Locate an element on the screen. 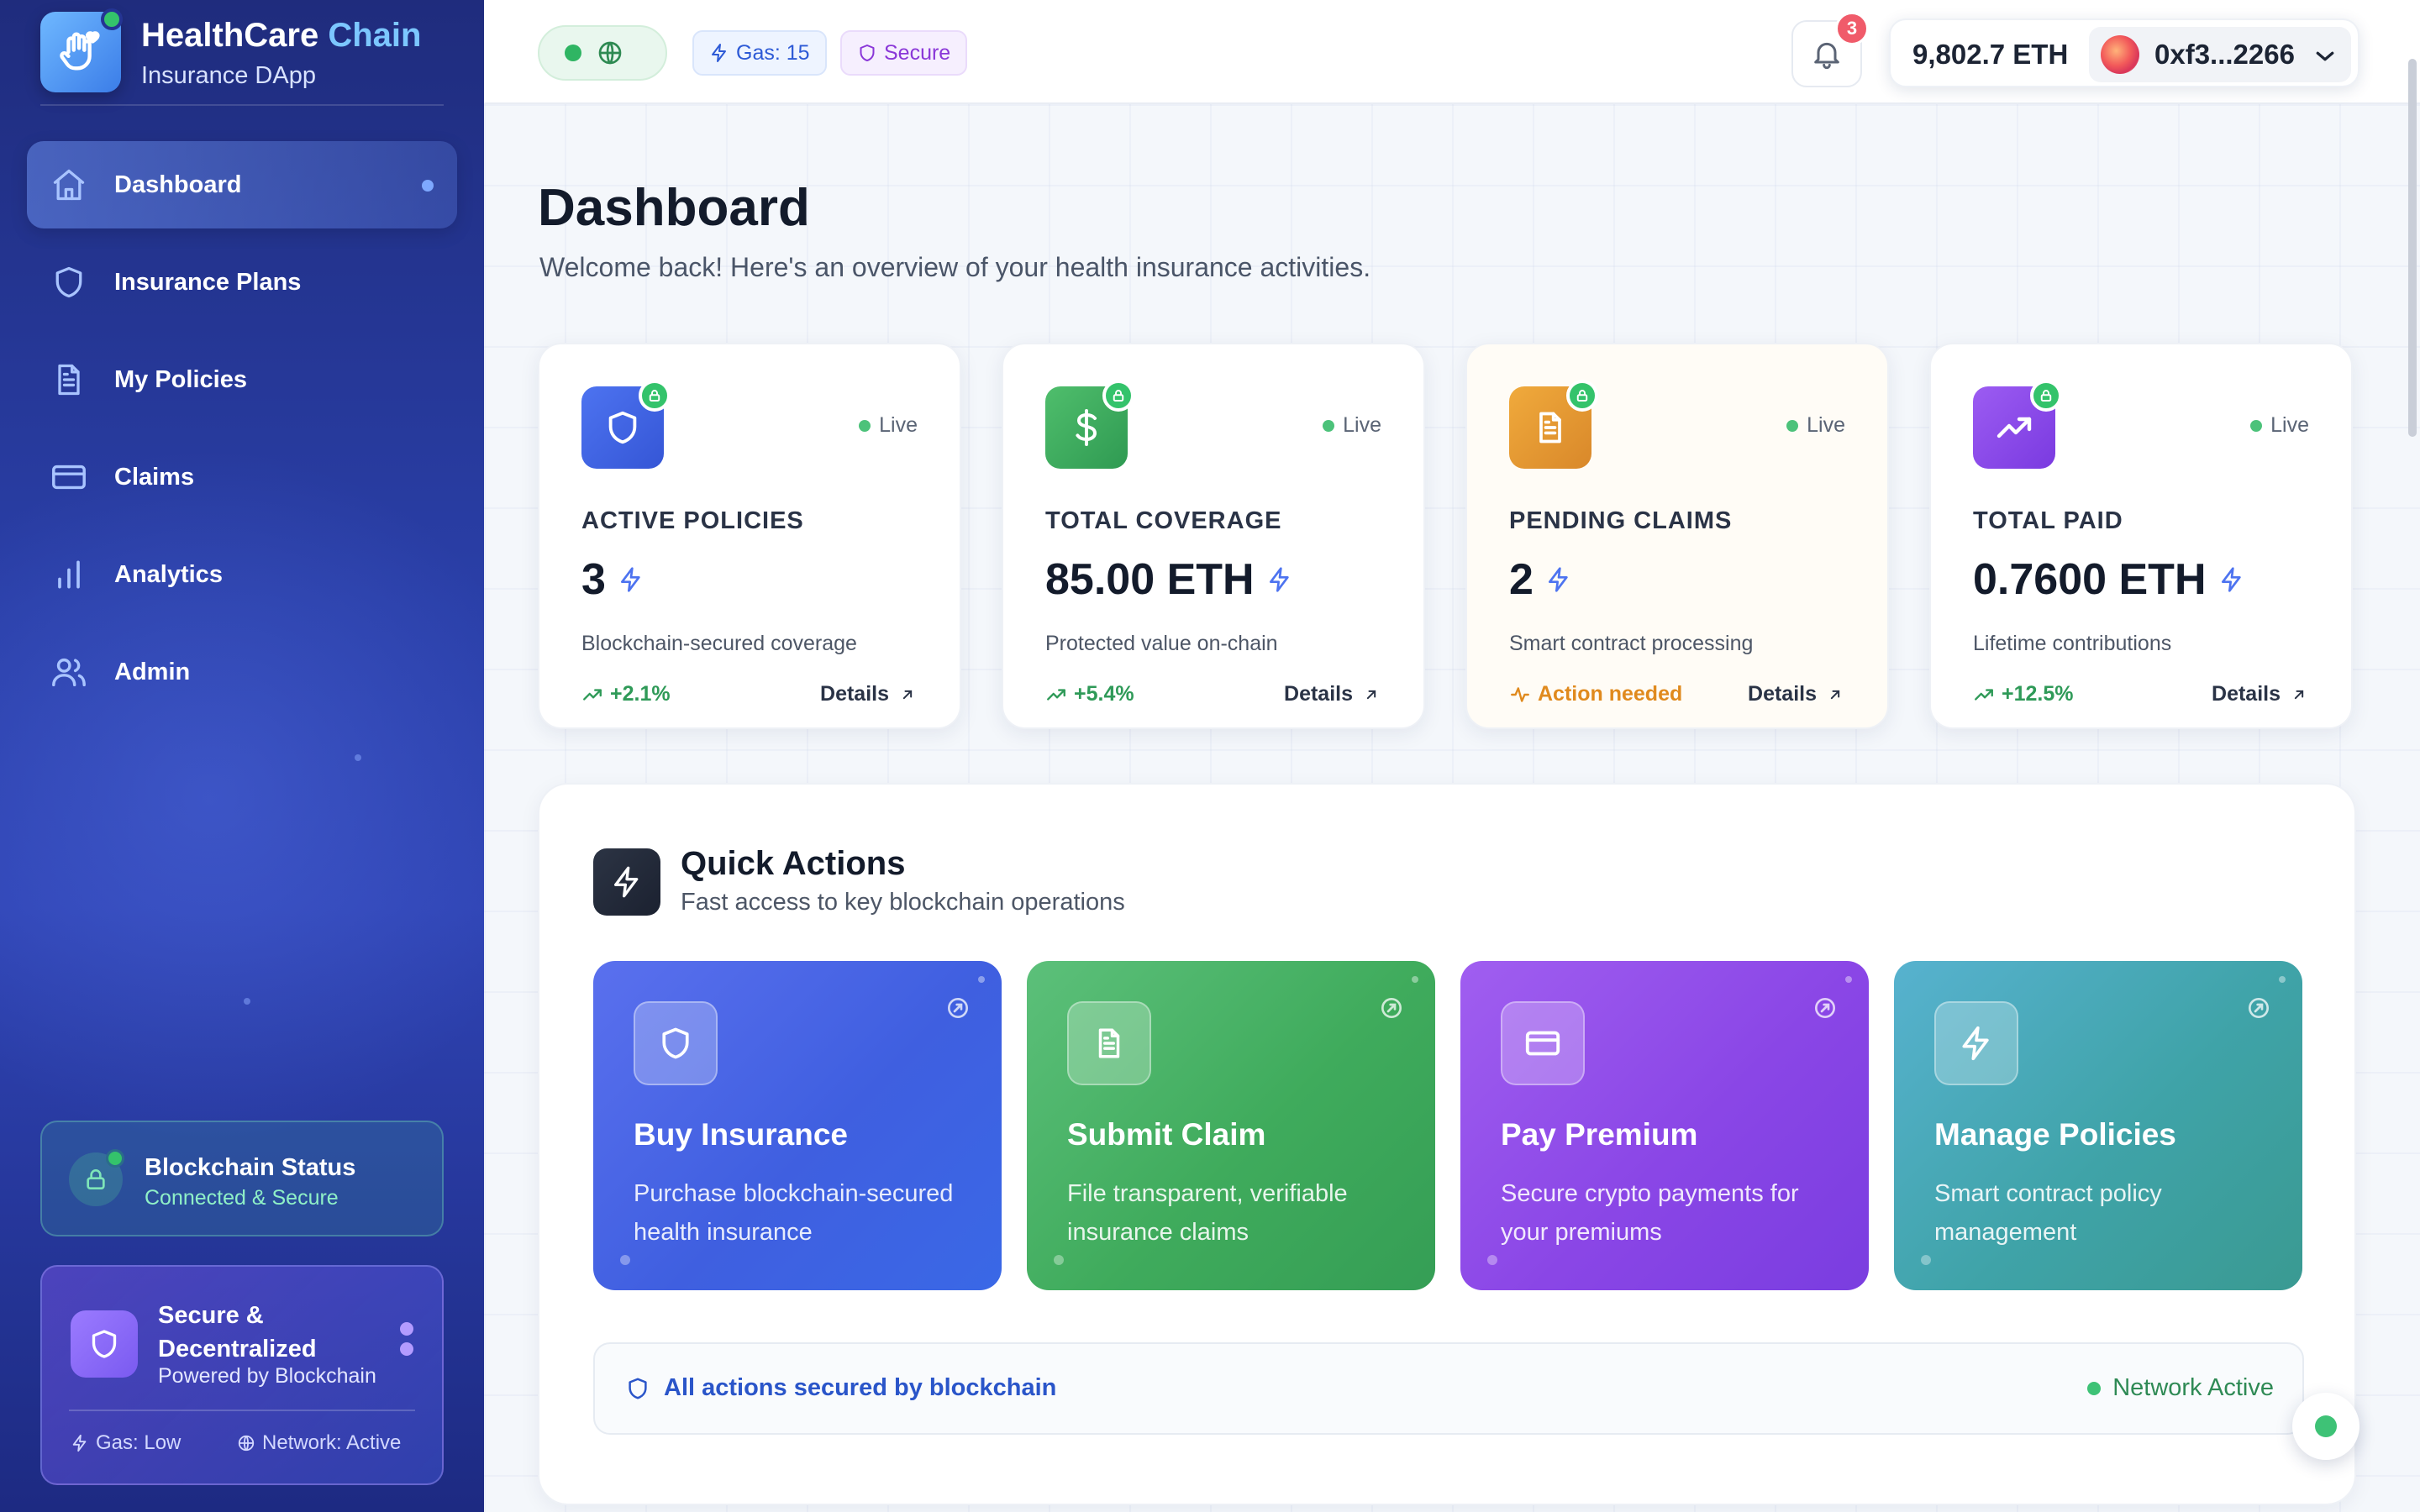 The image size is (2420, 1512). network-indicator is located at coordinates (602, 53).